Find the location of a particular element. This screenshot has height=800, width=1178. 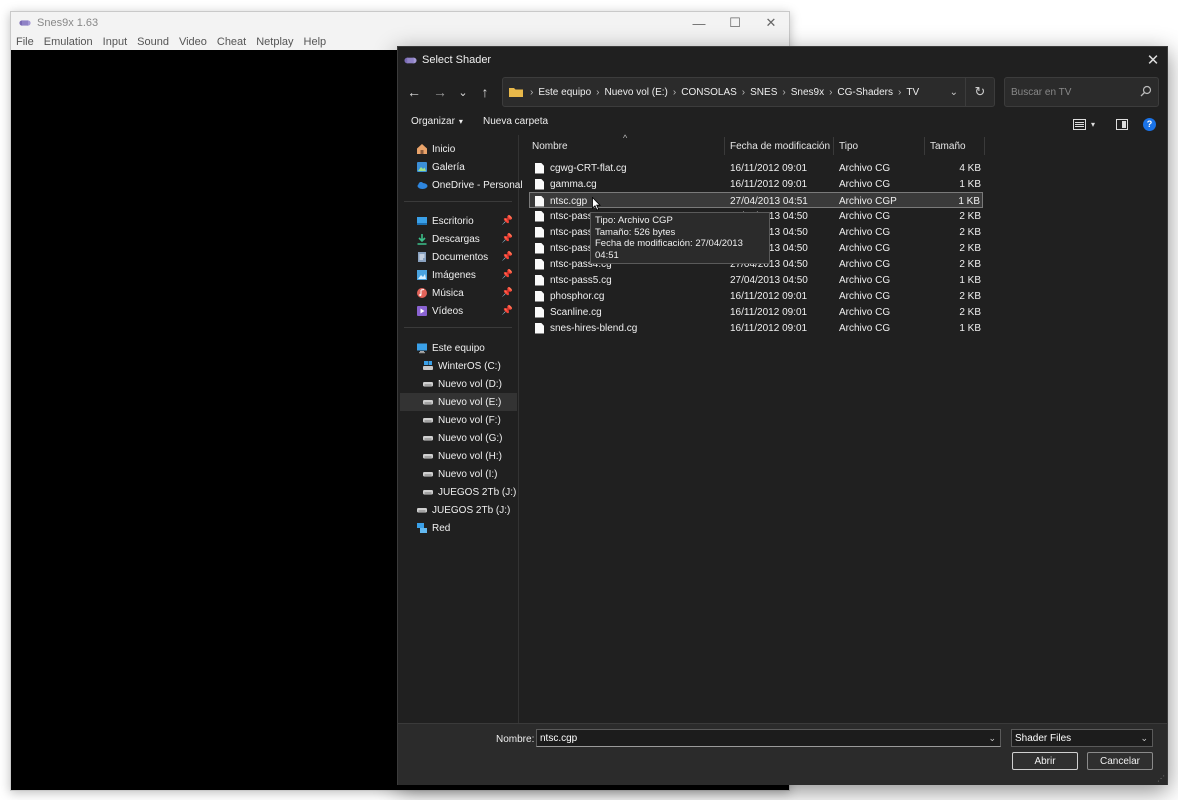

preview-pane-button is located at coordinates (1122, 124).